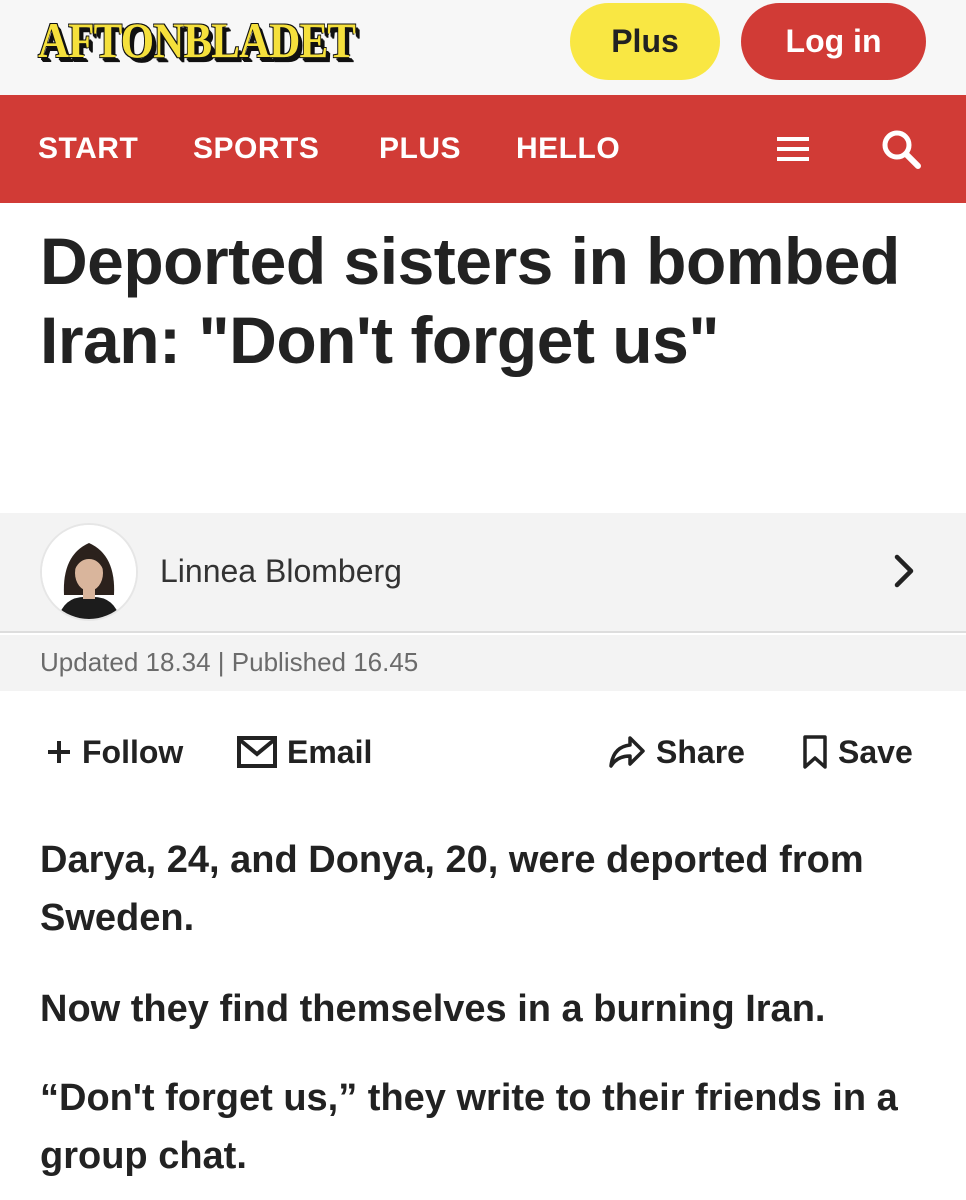  Describe the element at coordinates (793, 149) in the screenshot. I see `hamburger-menu-icon` at that location.